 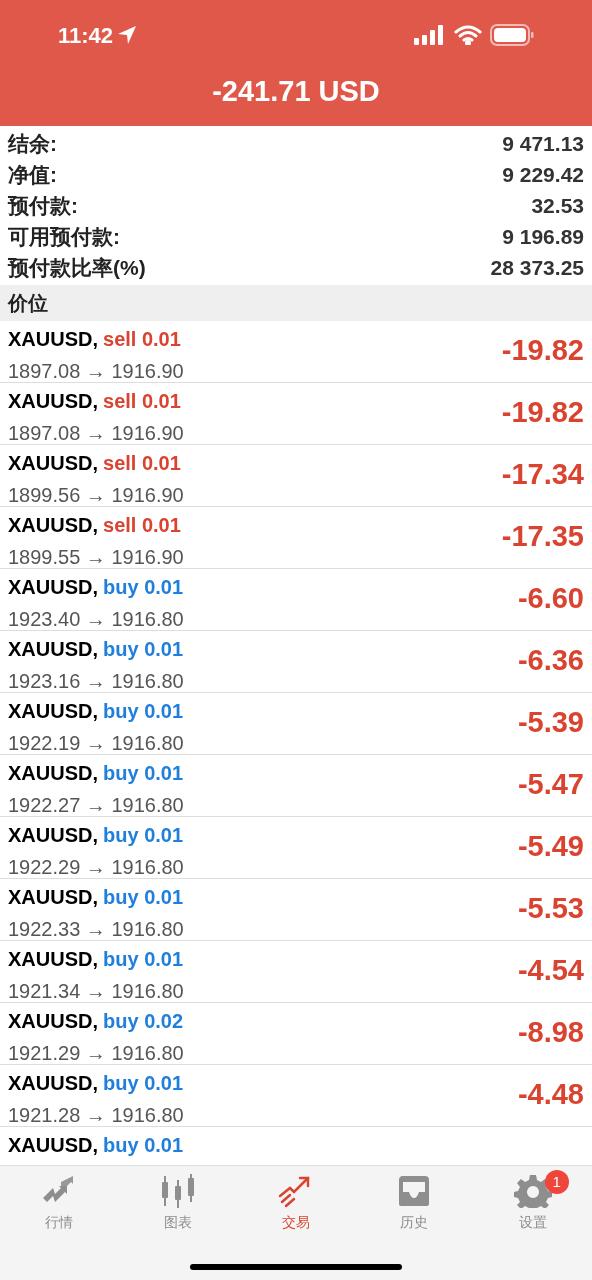 I want to click on gear-icon, so click(x=532, y=1191).